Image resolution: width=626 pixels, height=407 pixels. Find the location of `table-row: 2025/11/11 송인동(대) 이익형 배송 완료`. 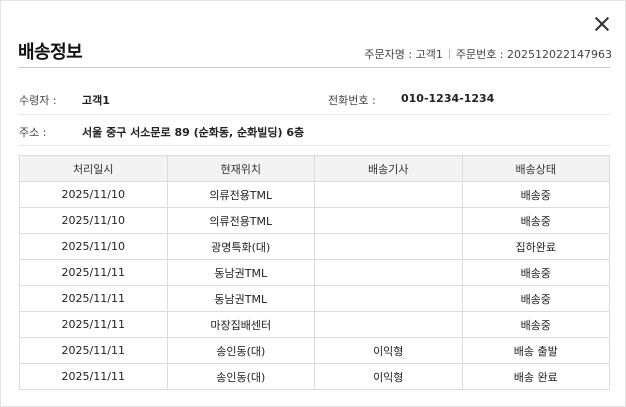

table-row: 2025/11/11 송인동(대) 이익형 배송 완료 is located at coordinates (314, 376).